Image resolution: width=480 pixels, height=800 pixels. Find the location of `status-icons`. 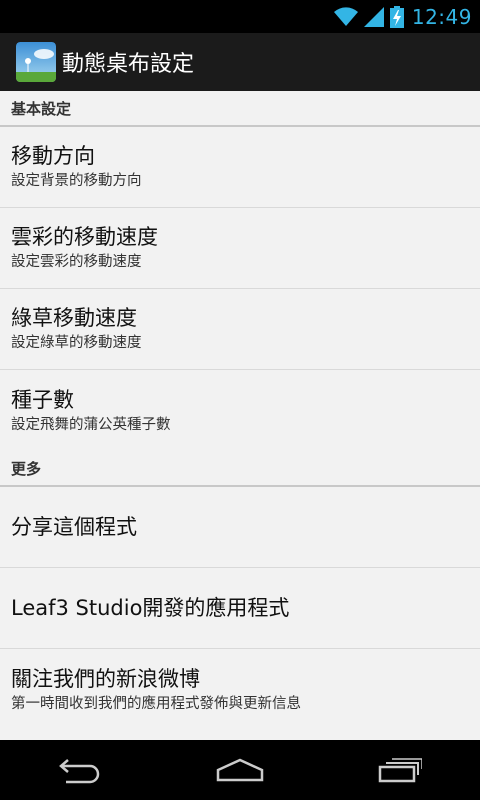

status-icons is located at coordinates (368, 16).